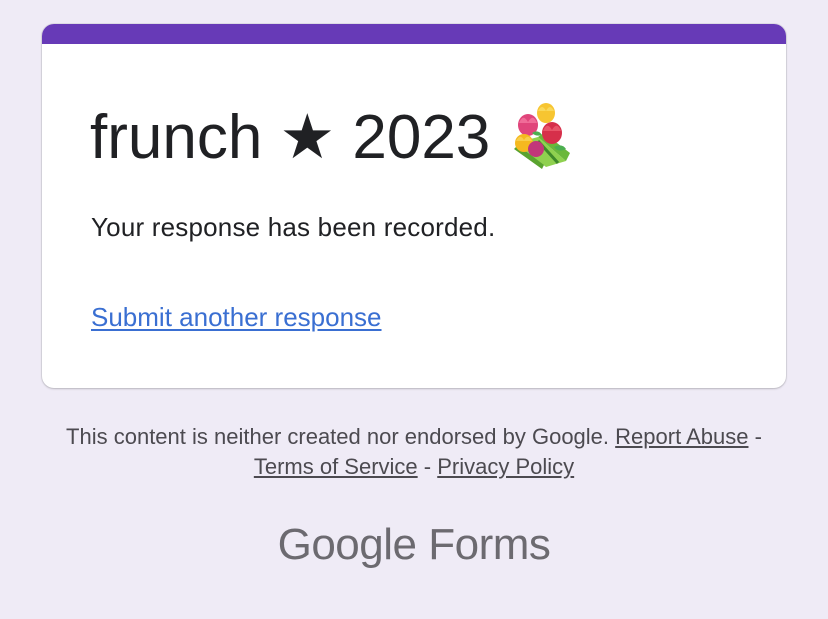 This screenshot has height=619, width=828. What do you see at coordinates (414, 34) in the screenshot?
I see `card-accent-bar` at bounding box center [414, 34].